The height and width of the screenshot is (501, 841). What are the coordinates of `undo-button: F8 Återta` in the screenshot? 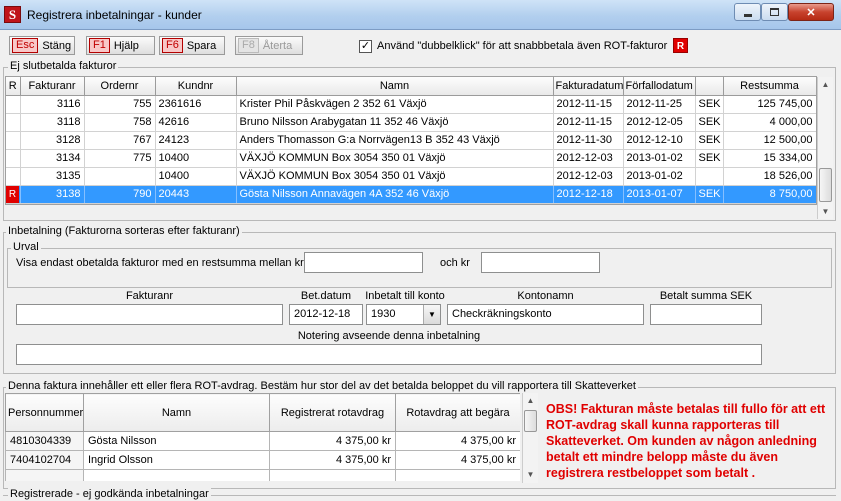 It's located at (269, 45).